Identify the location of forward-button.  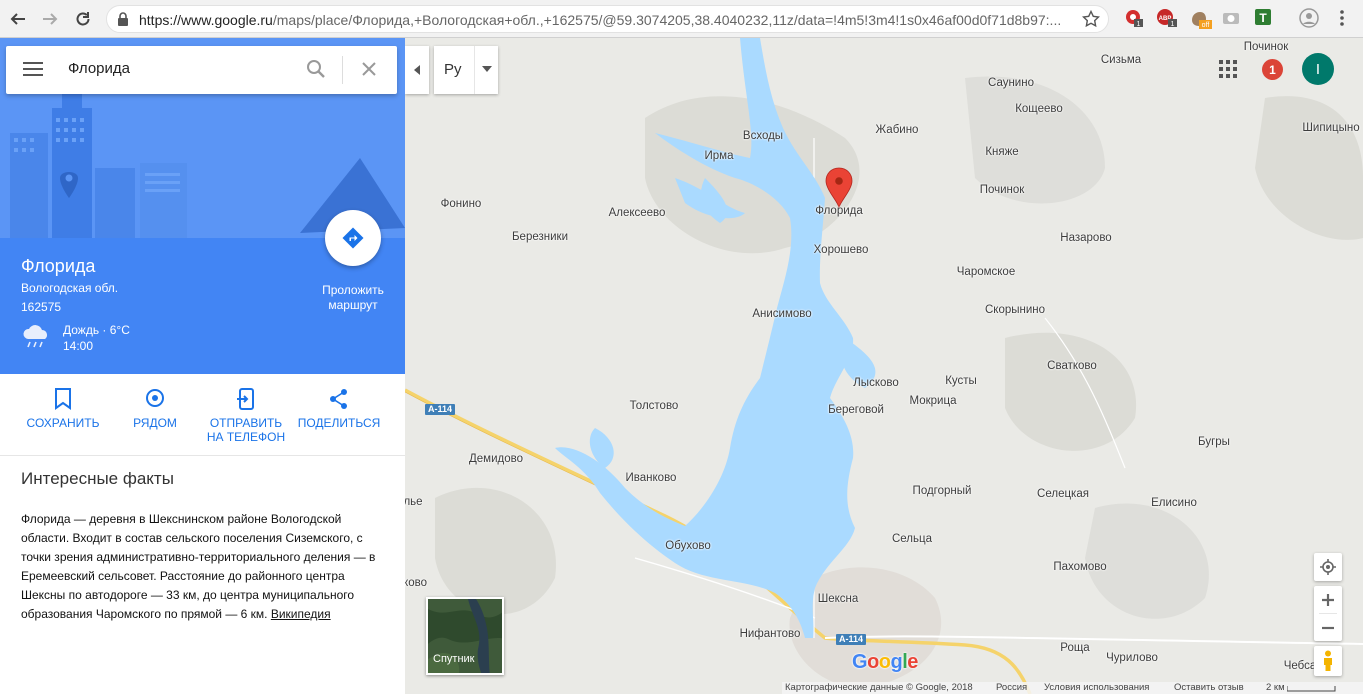
(50, 19).